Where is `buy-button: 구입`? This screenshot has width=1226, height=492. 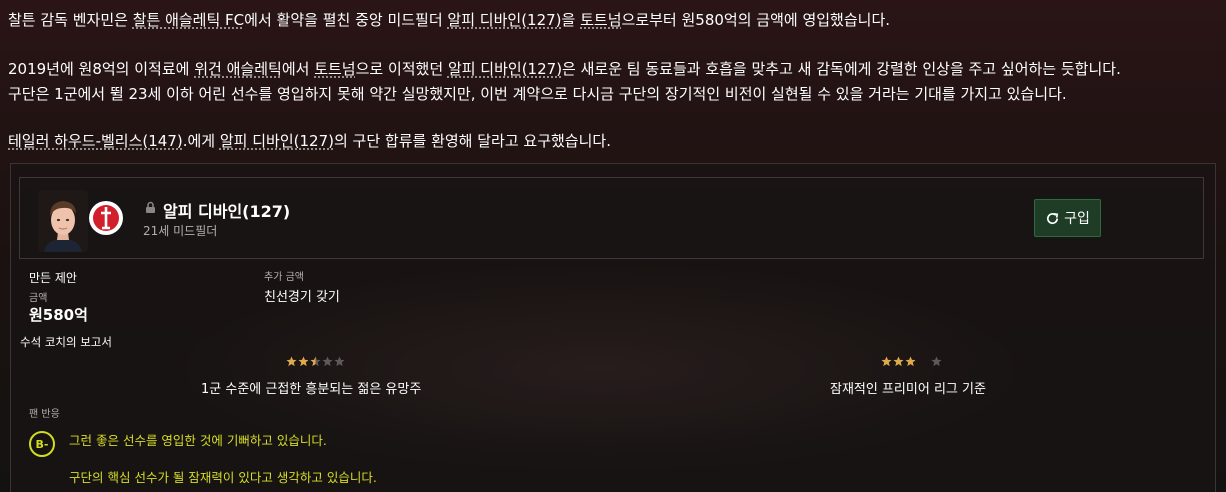 buy-button: 구입 is located at coordinates (1067, 218).